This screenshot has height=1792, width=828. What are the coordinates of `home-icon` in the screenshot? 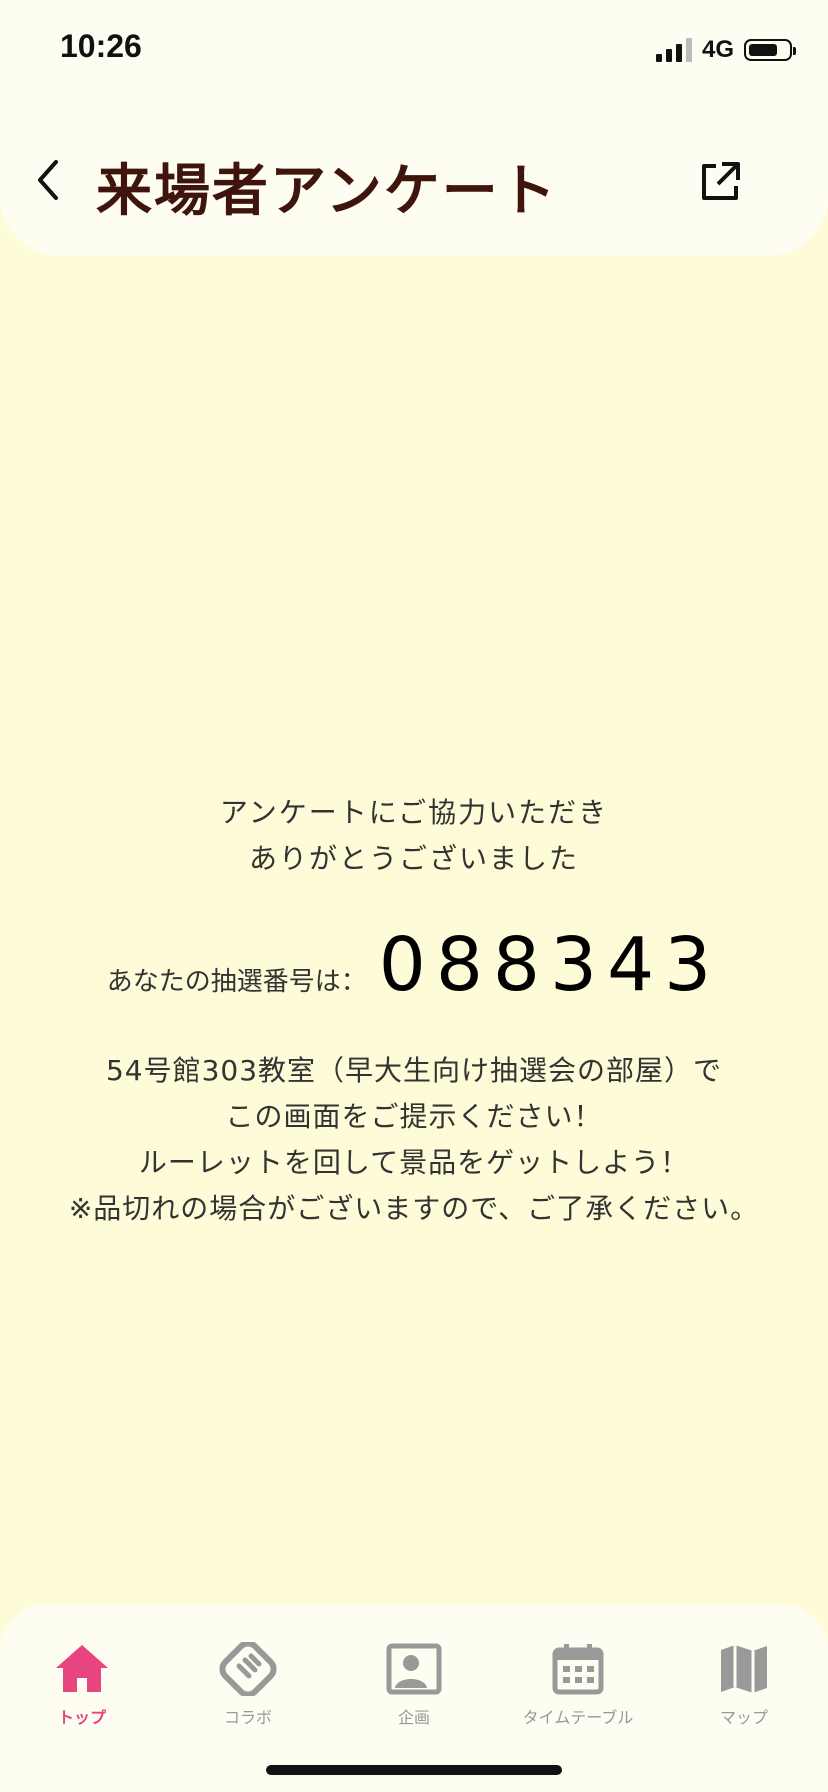 It's located at (82, 1668).